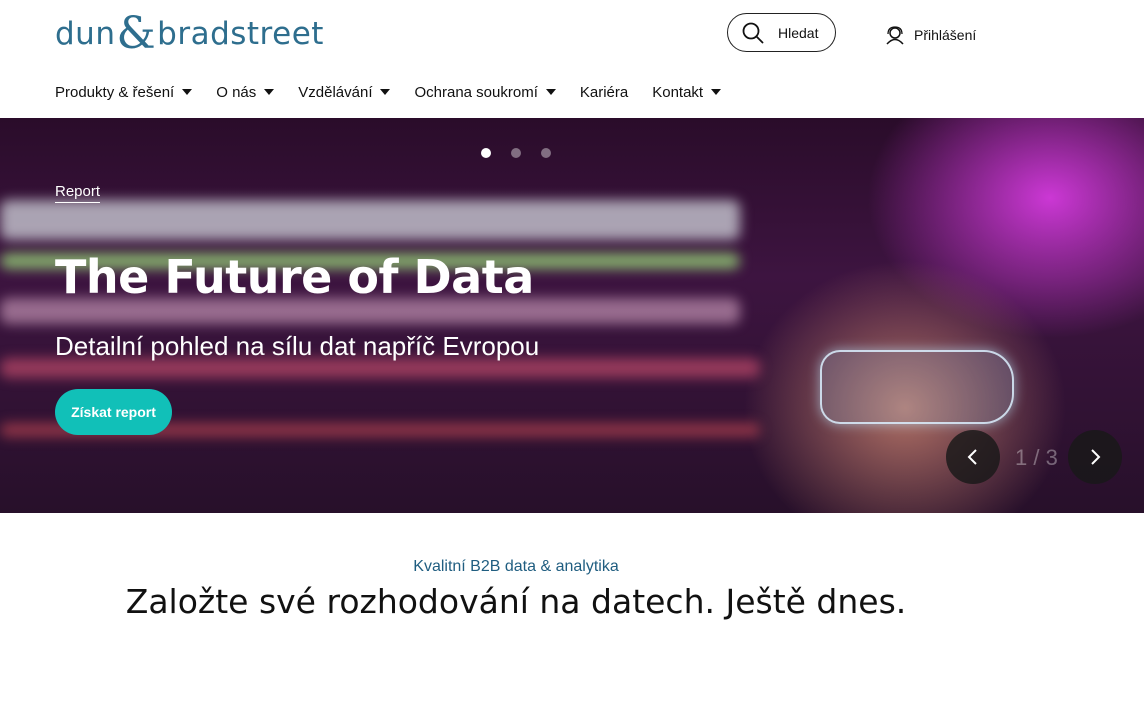 This screenshot has height=702, width=1144. I want to click on chevron-left-icon, so click(972, 457).